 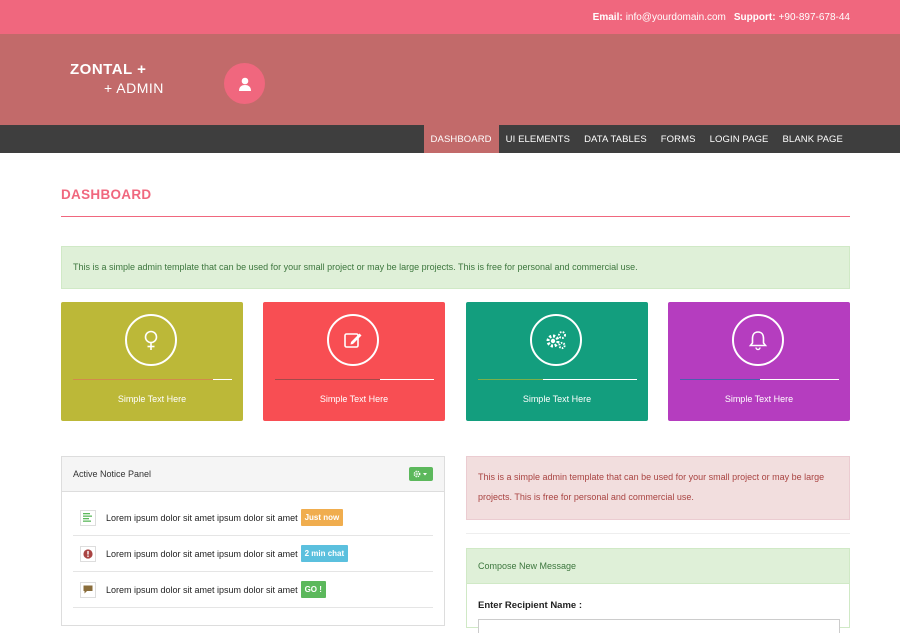 I want to click on nav-label: LOGIN PAGE, so click(x=739, y=139).